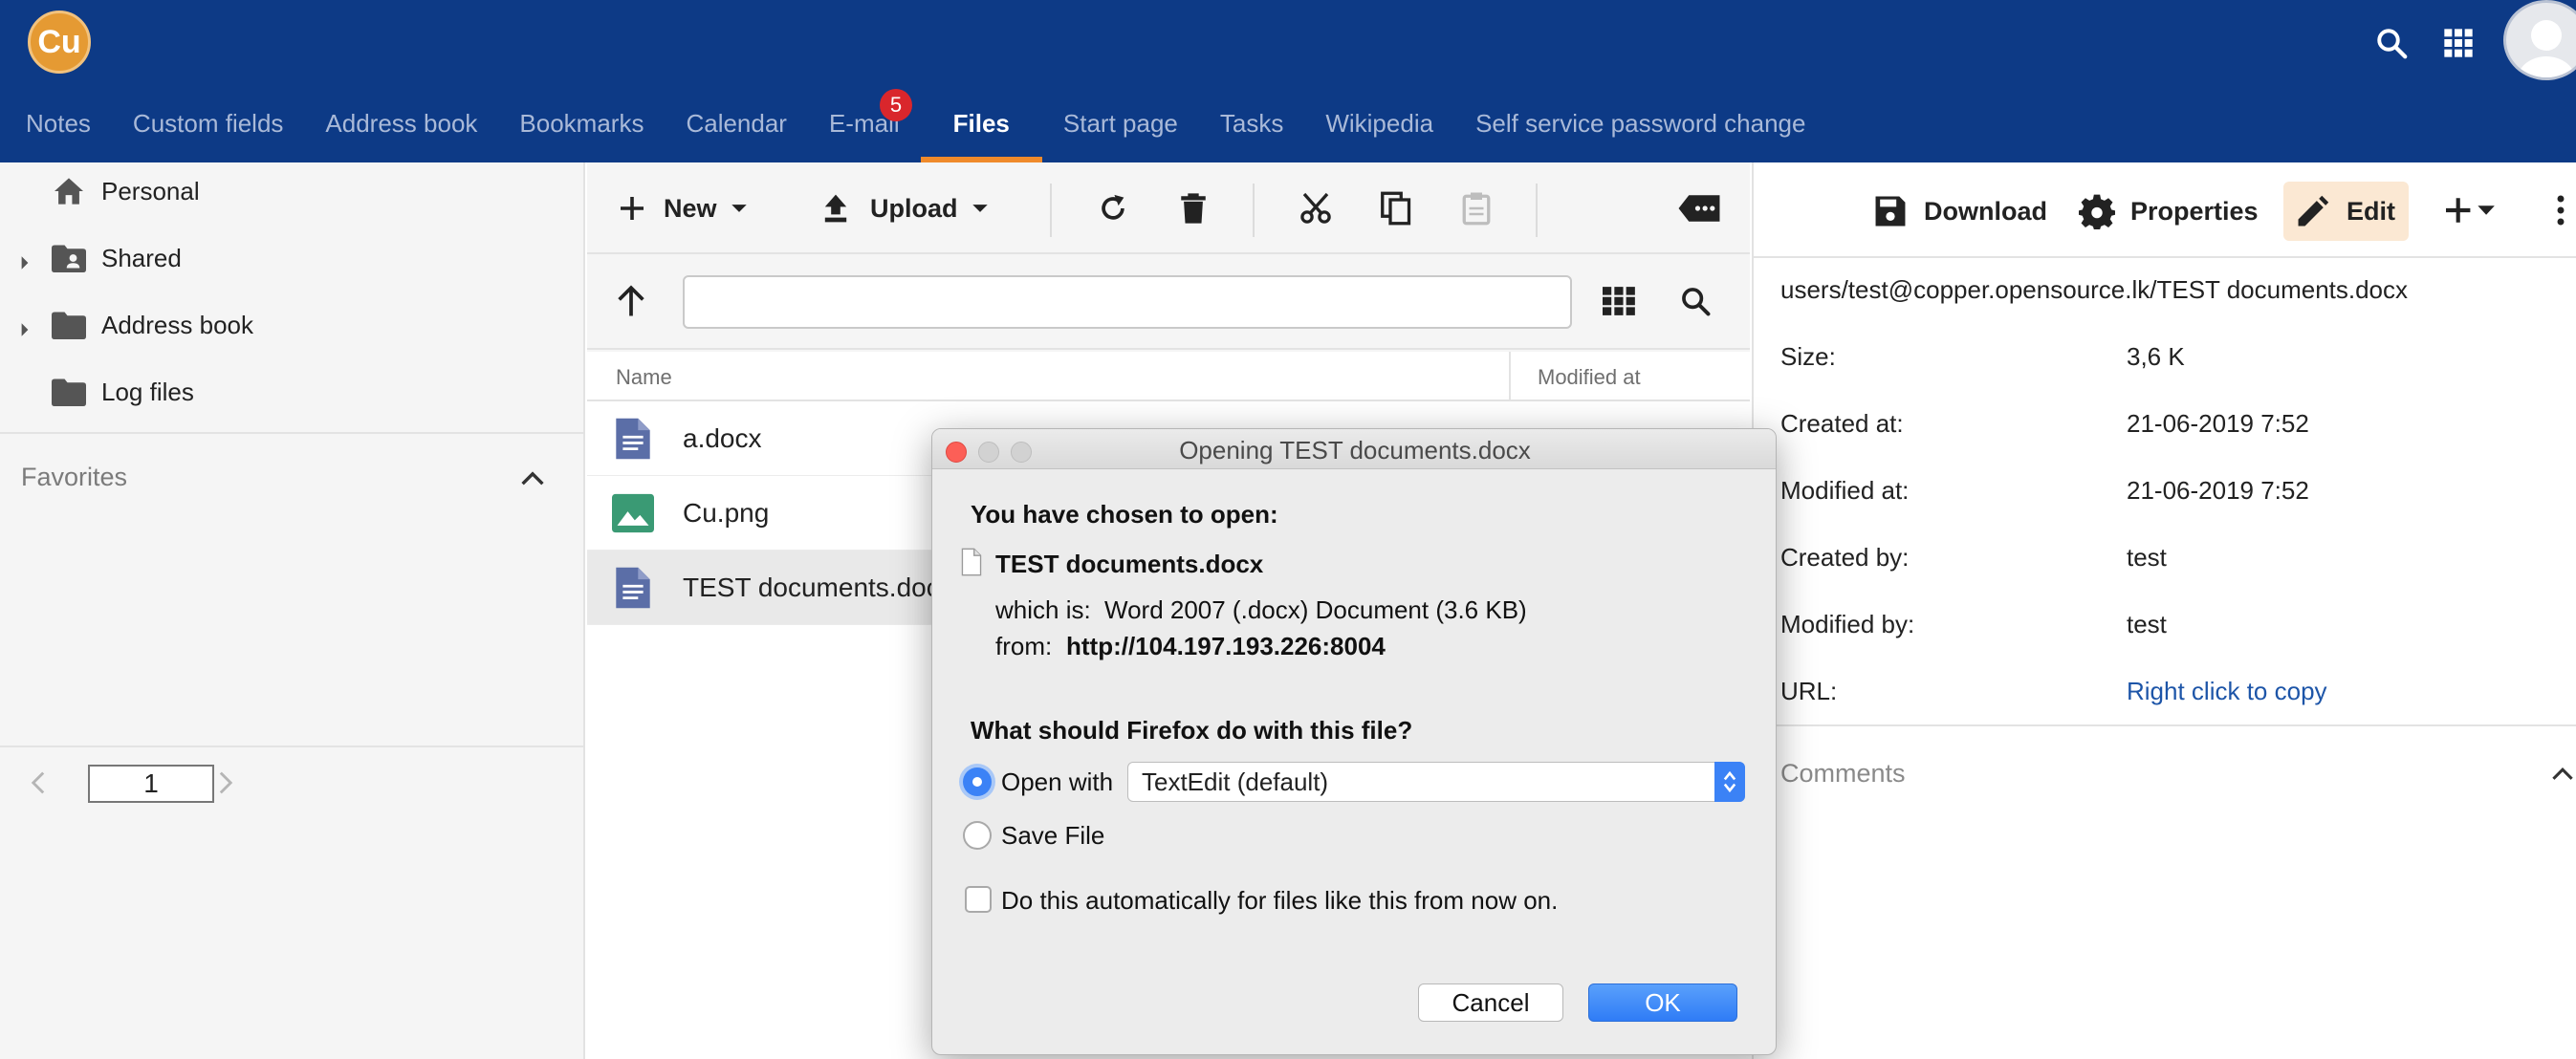 Image resolution: width=2576 pixels, height=1059 pixels. Describe the element at coordinates (2371, 211) in the screenshot. I see `edit-label: Edit` at that location.